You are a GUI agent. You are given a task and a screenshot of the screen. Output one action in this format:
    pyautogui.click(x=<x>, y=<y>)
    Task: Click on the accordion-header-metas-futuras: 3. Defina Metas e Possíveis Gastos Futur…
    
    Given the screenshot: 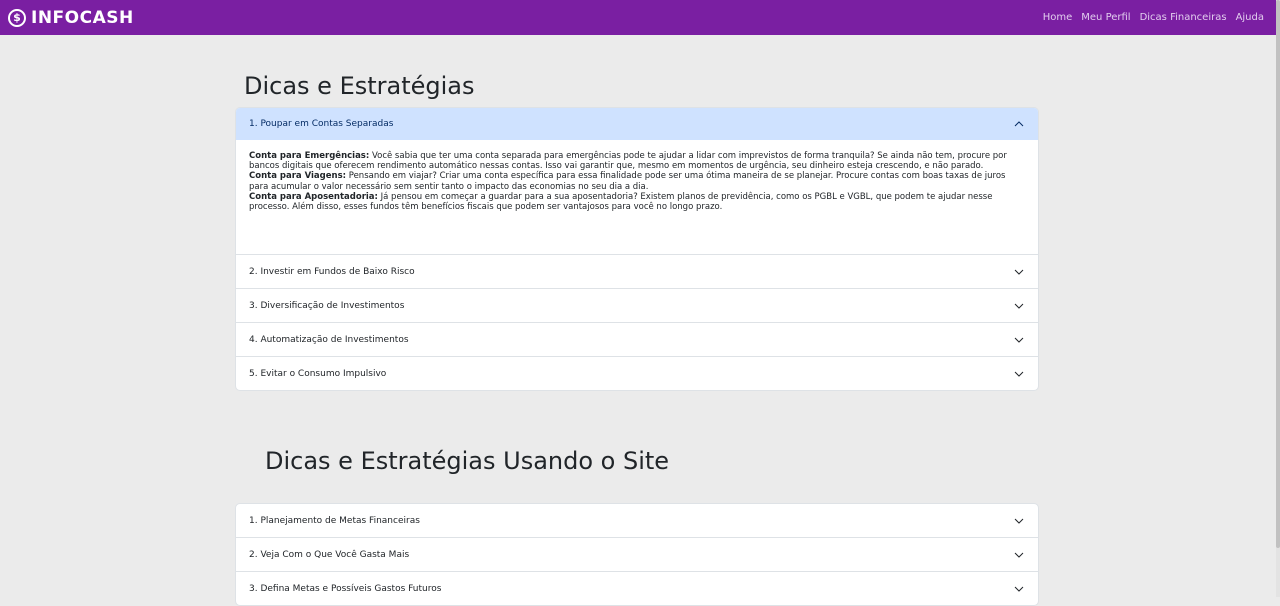 What is the action you would take?
    pyautogui.click(x=637, y=588)
    